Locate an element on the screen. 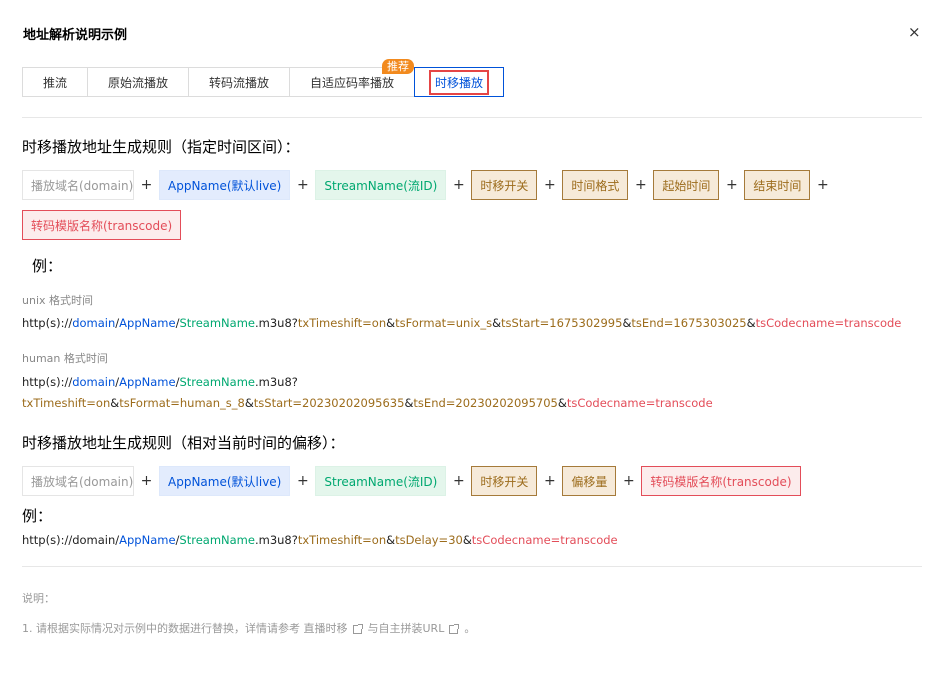  section2-heading: 时移播放地址生成规则（相对当前时间的偏移）： is located at coordinates (183, 443).